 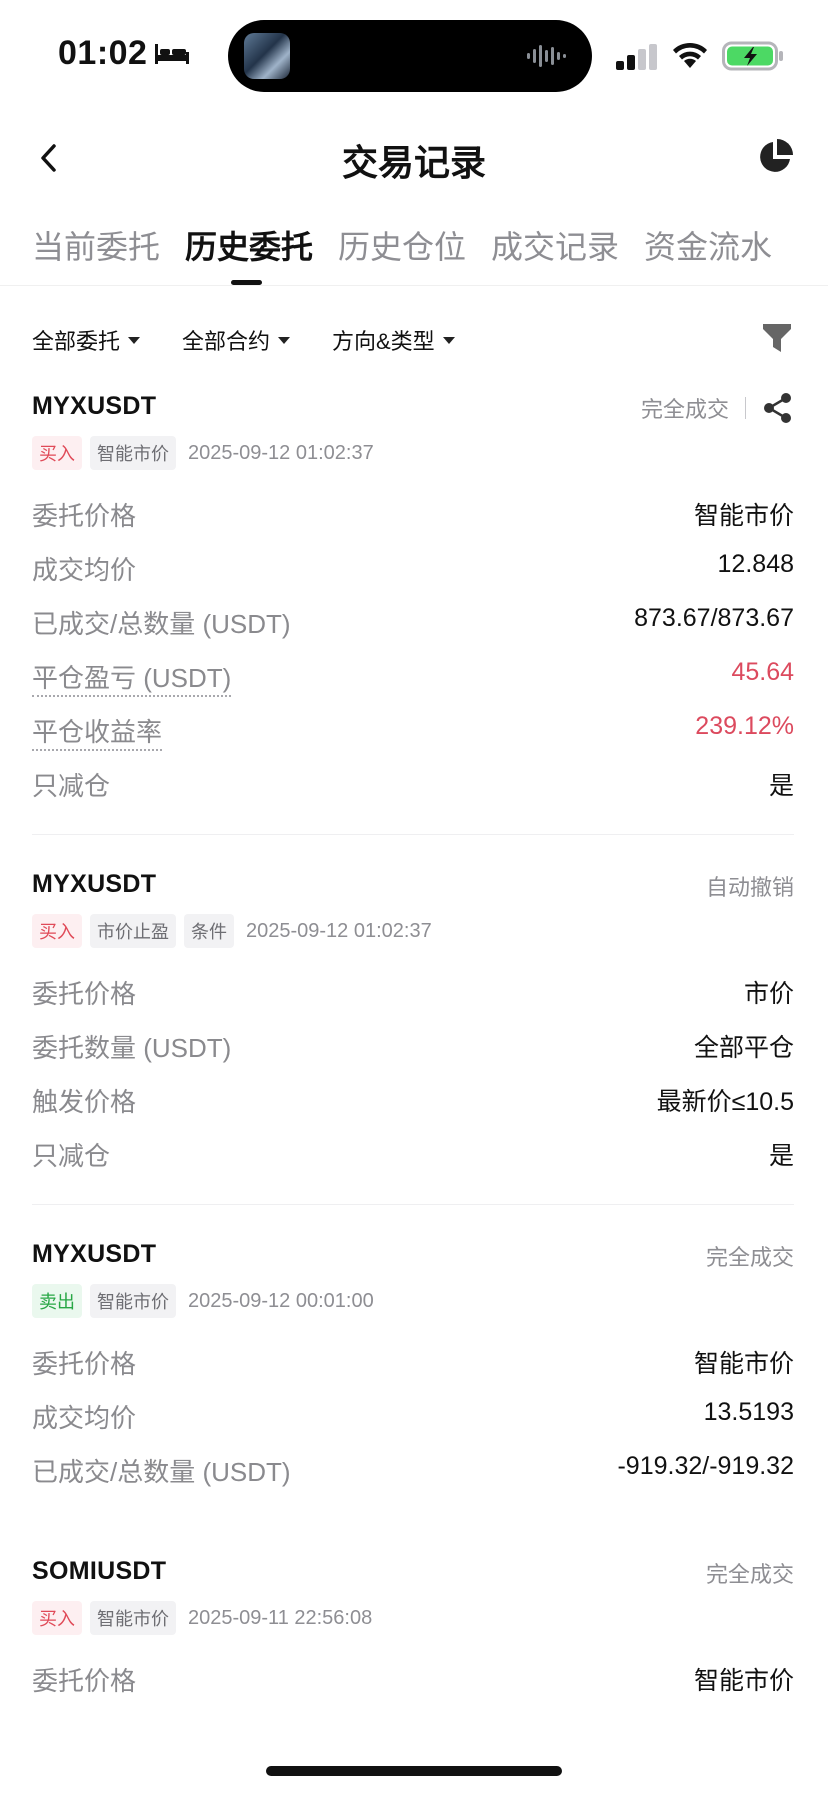 I want to click on filter-all-orders-label: 全部委托, so click(x=76, y=341).